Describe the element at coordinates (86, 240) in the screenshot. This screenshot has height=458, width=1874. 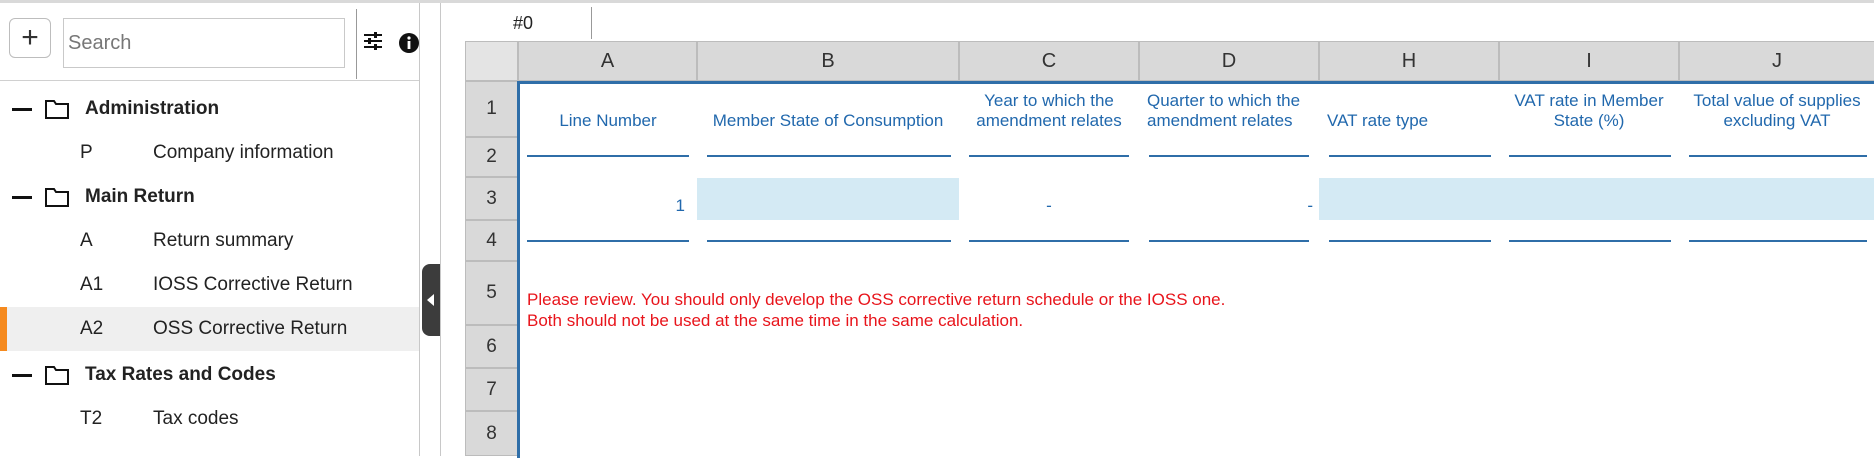
I see `item-code: A` at that location.